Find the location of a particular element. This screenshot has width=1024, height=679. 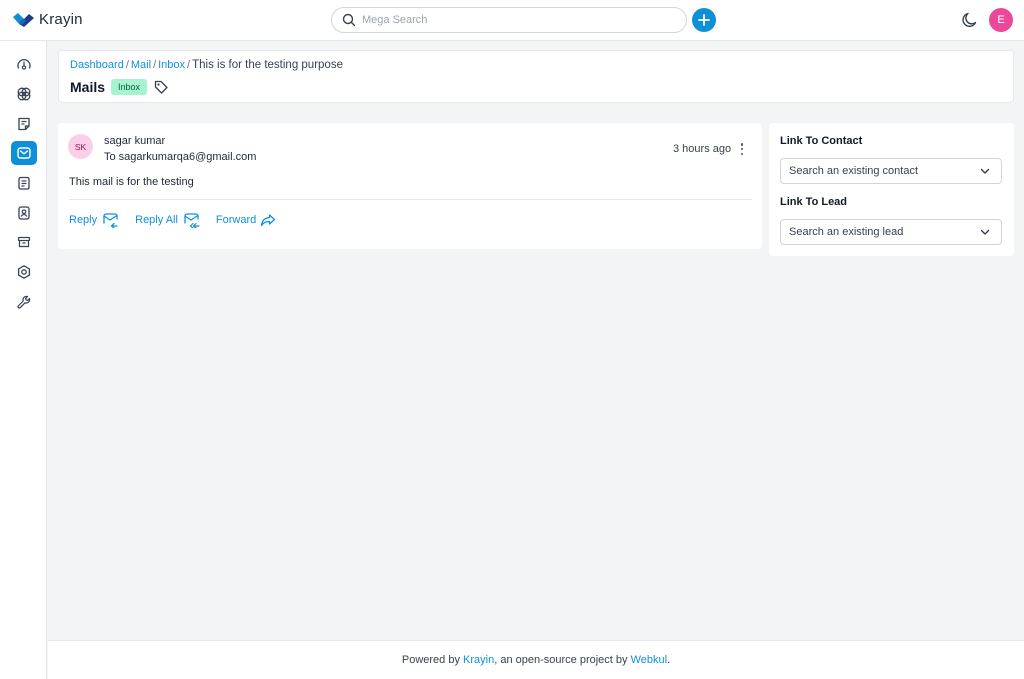

footer-krayin-link: Krayin is located at coordinates (478, 660).